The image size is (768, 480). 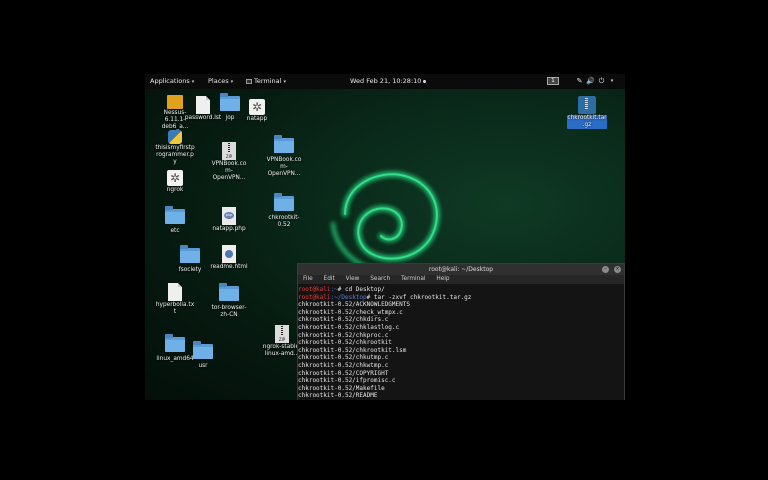 I want to click on prompt-command: # cd Desktop/, so click(x=361, y=289).